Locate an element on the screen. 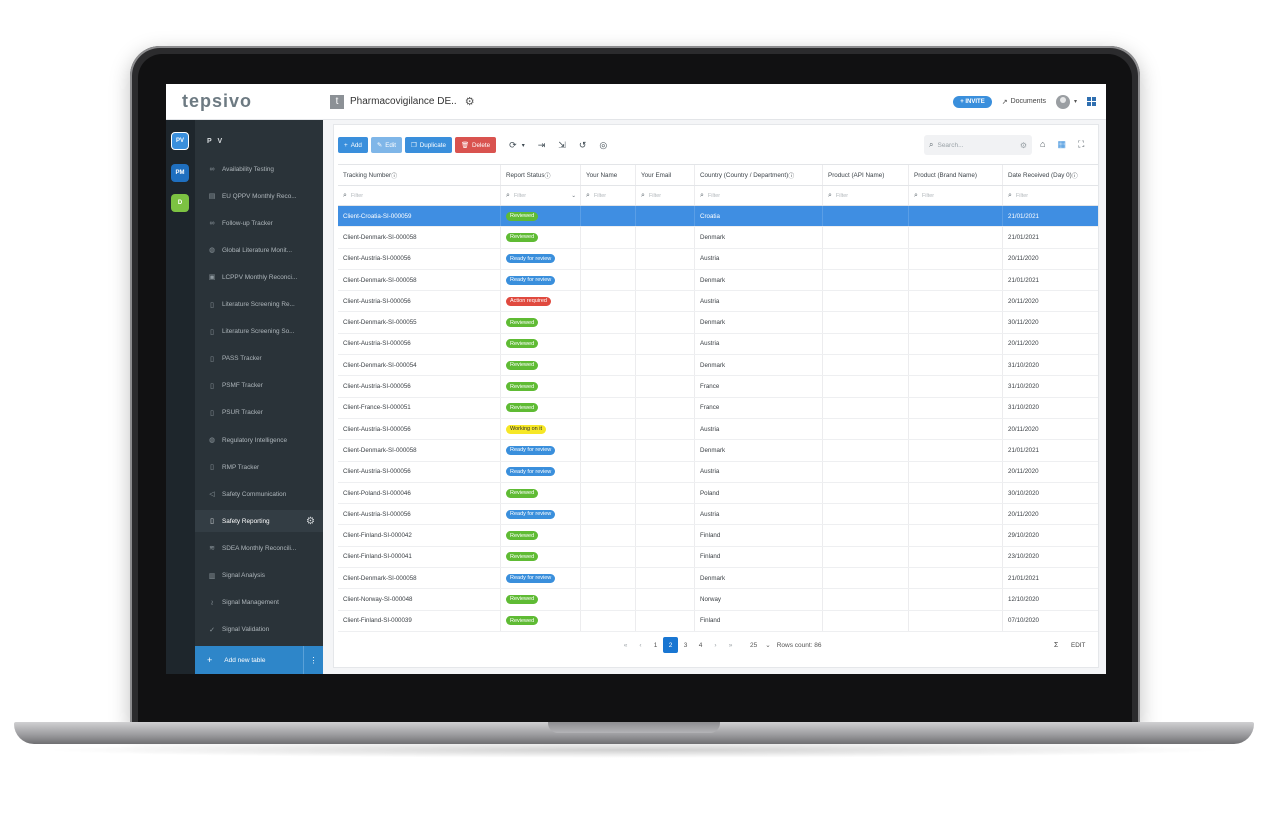 This screenshot has height=828, width=1280. sidebar-item: ◍ Regulatory Intelligence is located at coordinates (259, 440).